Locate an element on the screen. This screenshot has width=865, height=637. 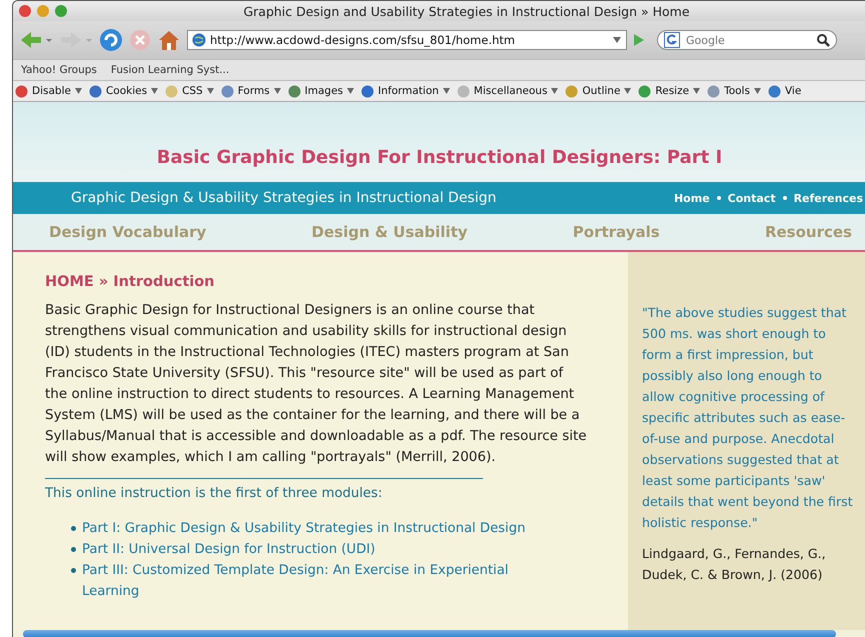
search-input: Google is located at coordinates (748, 40).